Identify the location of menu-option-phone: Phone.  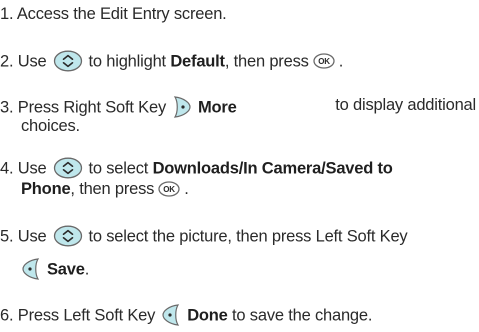
(46, 189).